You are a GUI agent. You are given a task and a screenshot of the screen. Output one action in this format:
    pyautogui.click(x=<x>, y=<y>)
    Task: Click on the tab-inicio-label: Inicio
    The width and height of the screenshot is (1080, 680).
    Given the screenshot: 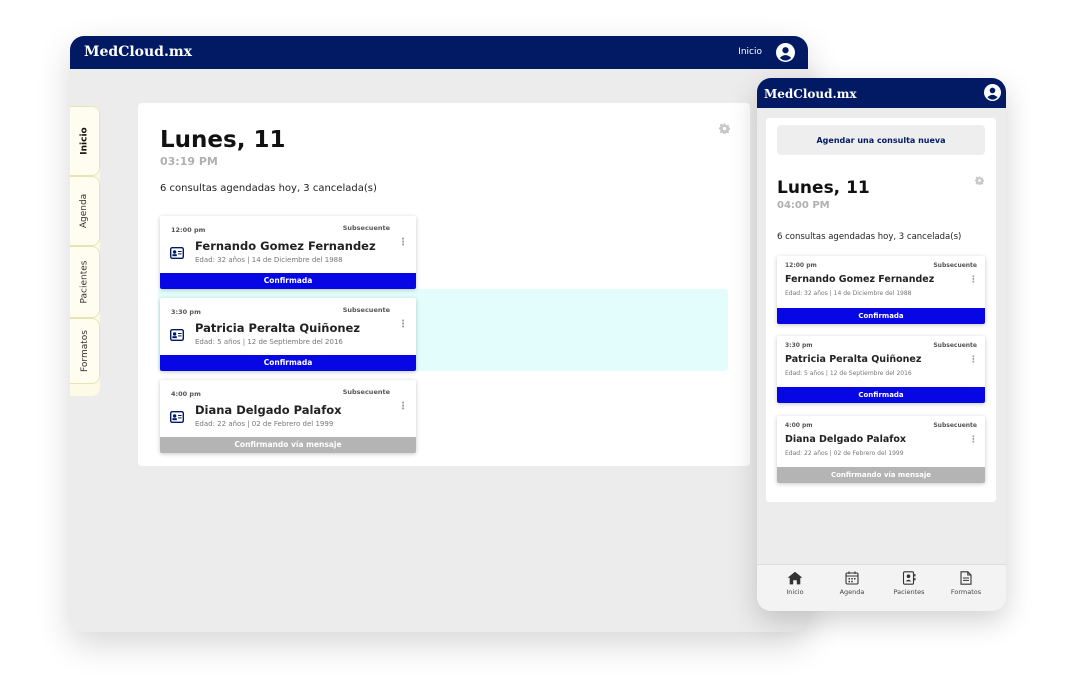 What is the action you would take?
    pyautogui.click(x=84, y=141)
    